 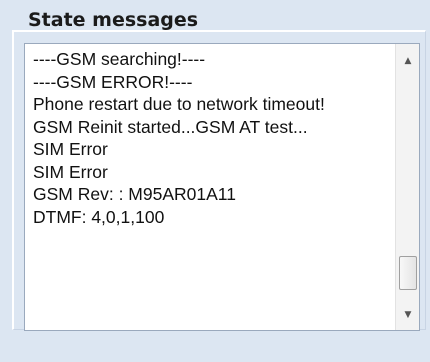 I want to click on message-line: Phone restart due to network timeout!, so click(x=179, y=104).